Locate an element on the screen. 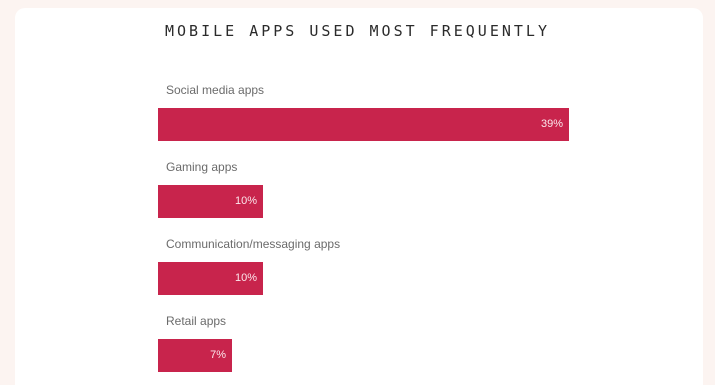  bar-value-label: 39% is located at coordinates (551, 124).